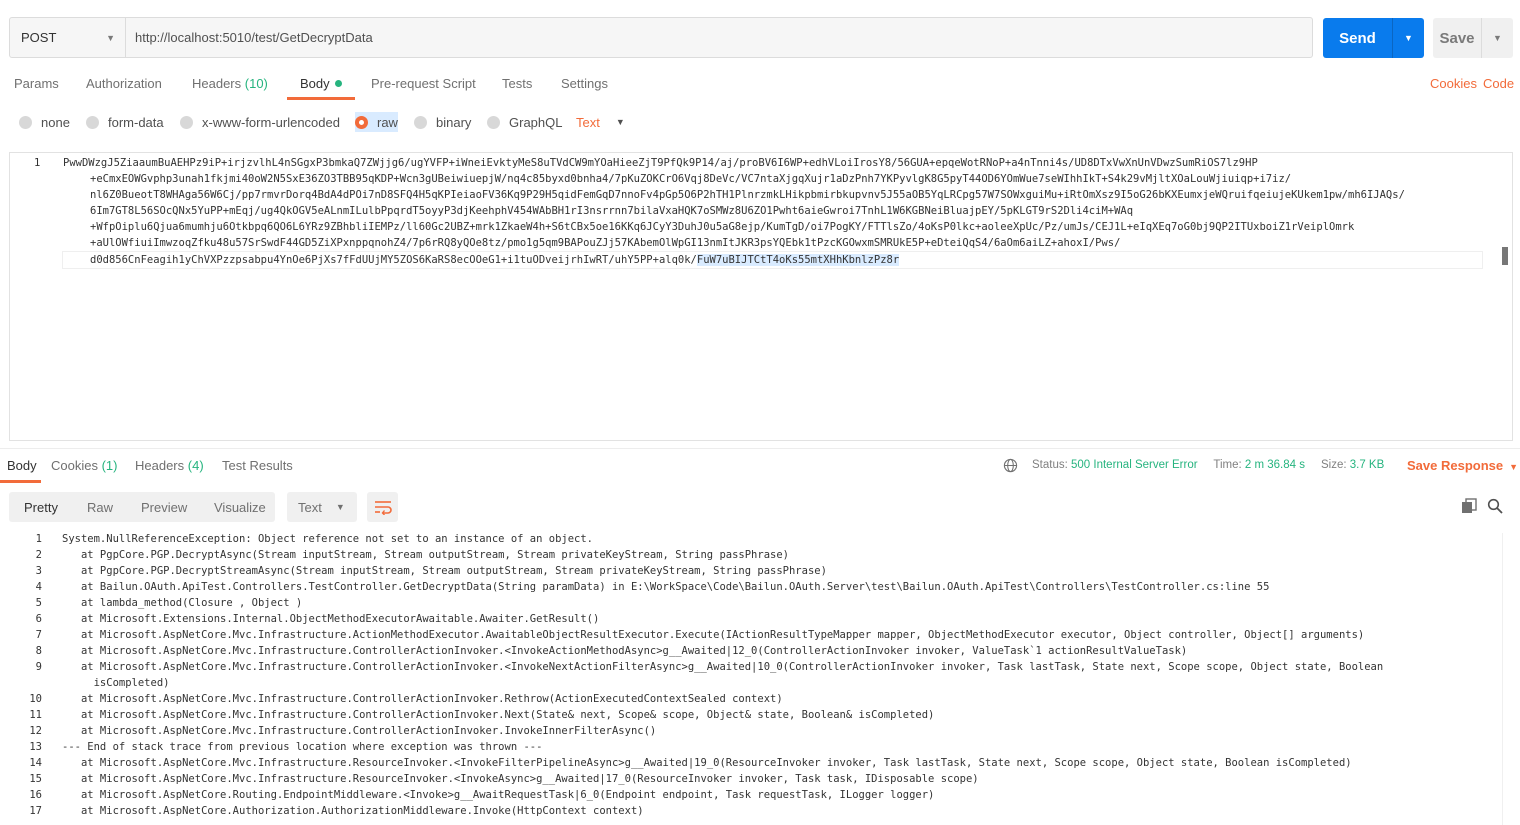 Image resolution: width=1520 pixels, height=825 pixels. I want to click on selected-text: FuW7uBIJTCtT4oKs55mtXHhKbnlzPz8r, so click(798, 260).